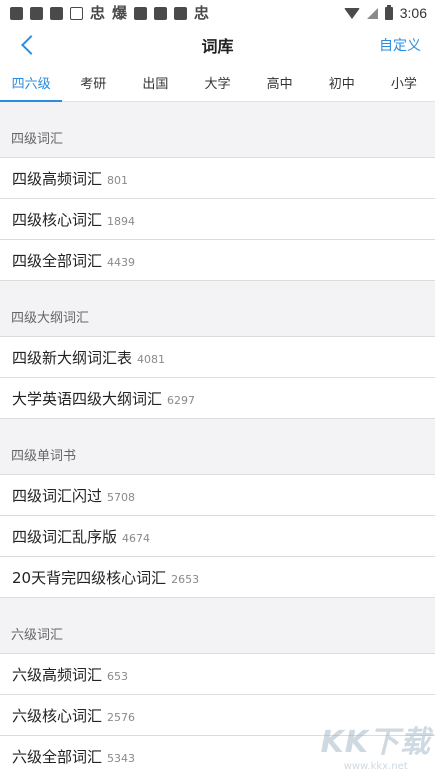 This screenshot has height=774, width=435. I want to click on word-count: 4674, so click(136, 538).